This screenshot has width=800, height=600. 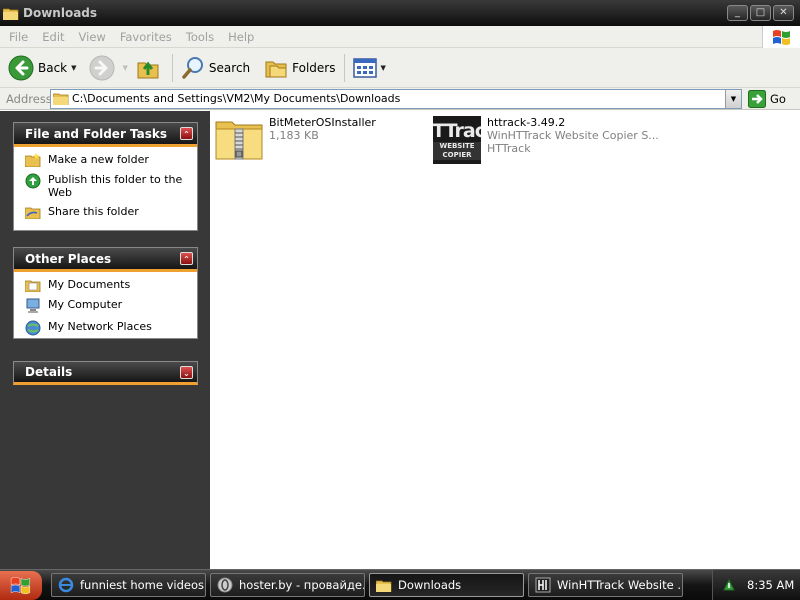 I want to click on panel-header: Other Places ⌃, so click(x=105, y=260).